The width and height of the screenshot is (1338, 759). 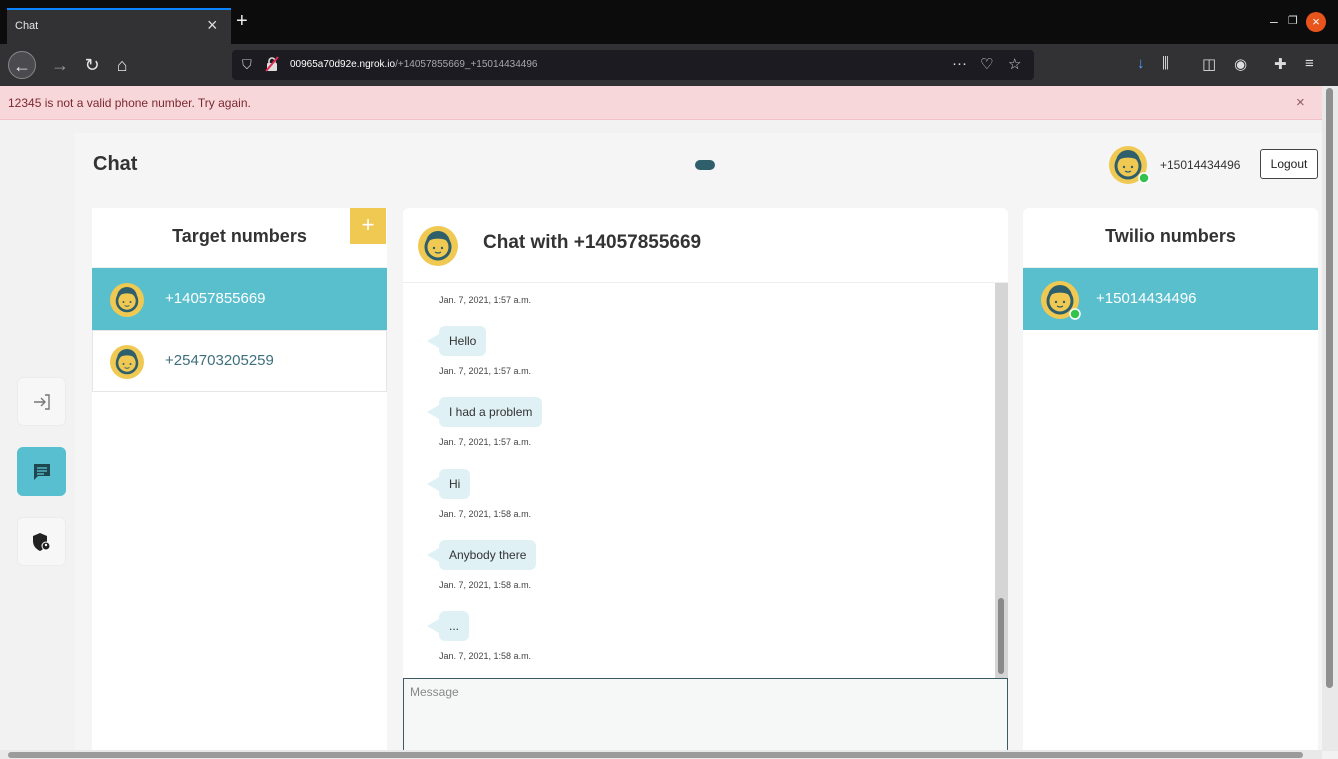 I want to click on horizontal-scrollbar, so click(x=661, y=754).